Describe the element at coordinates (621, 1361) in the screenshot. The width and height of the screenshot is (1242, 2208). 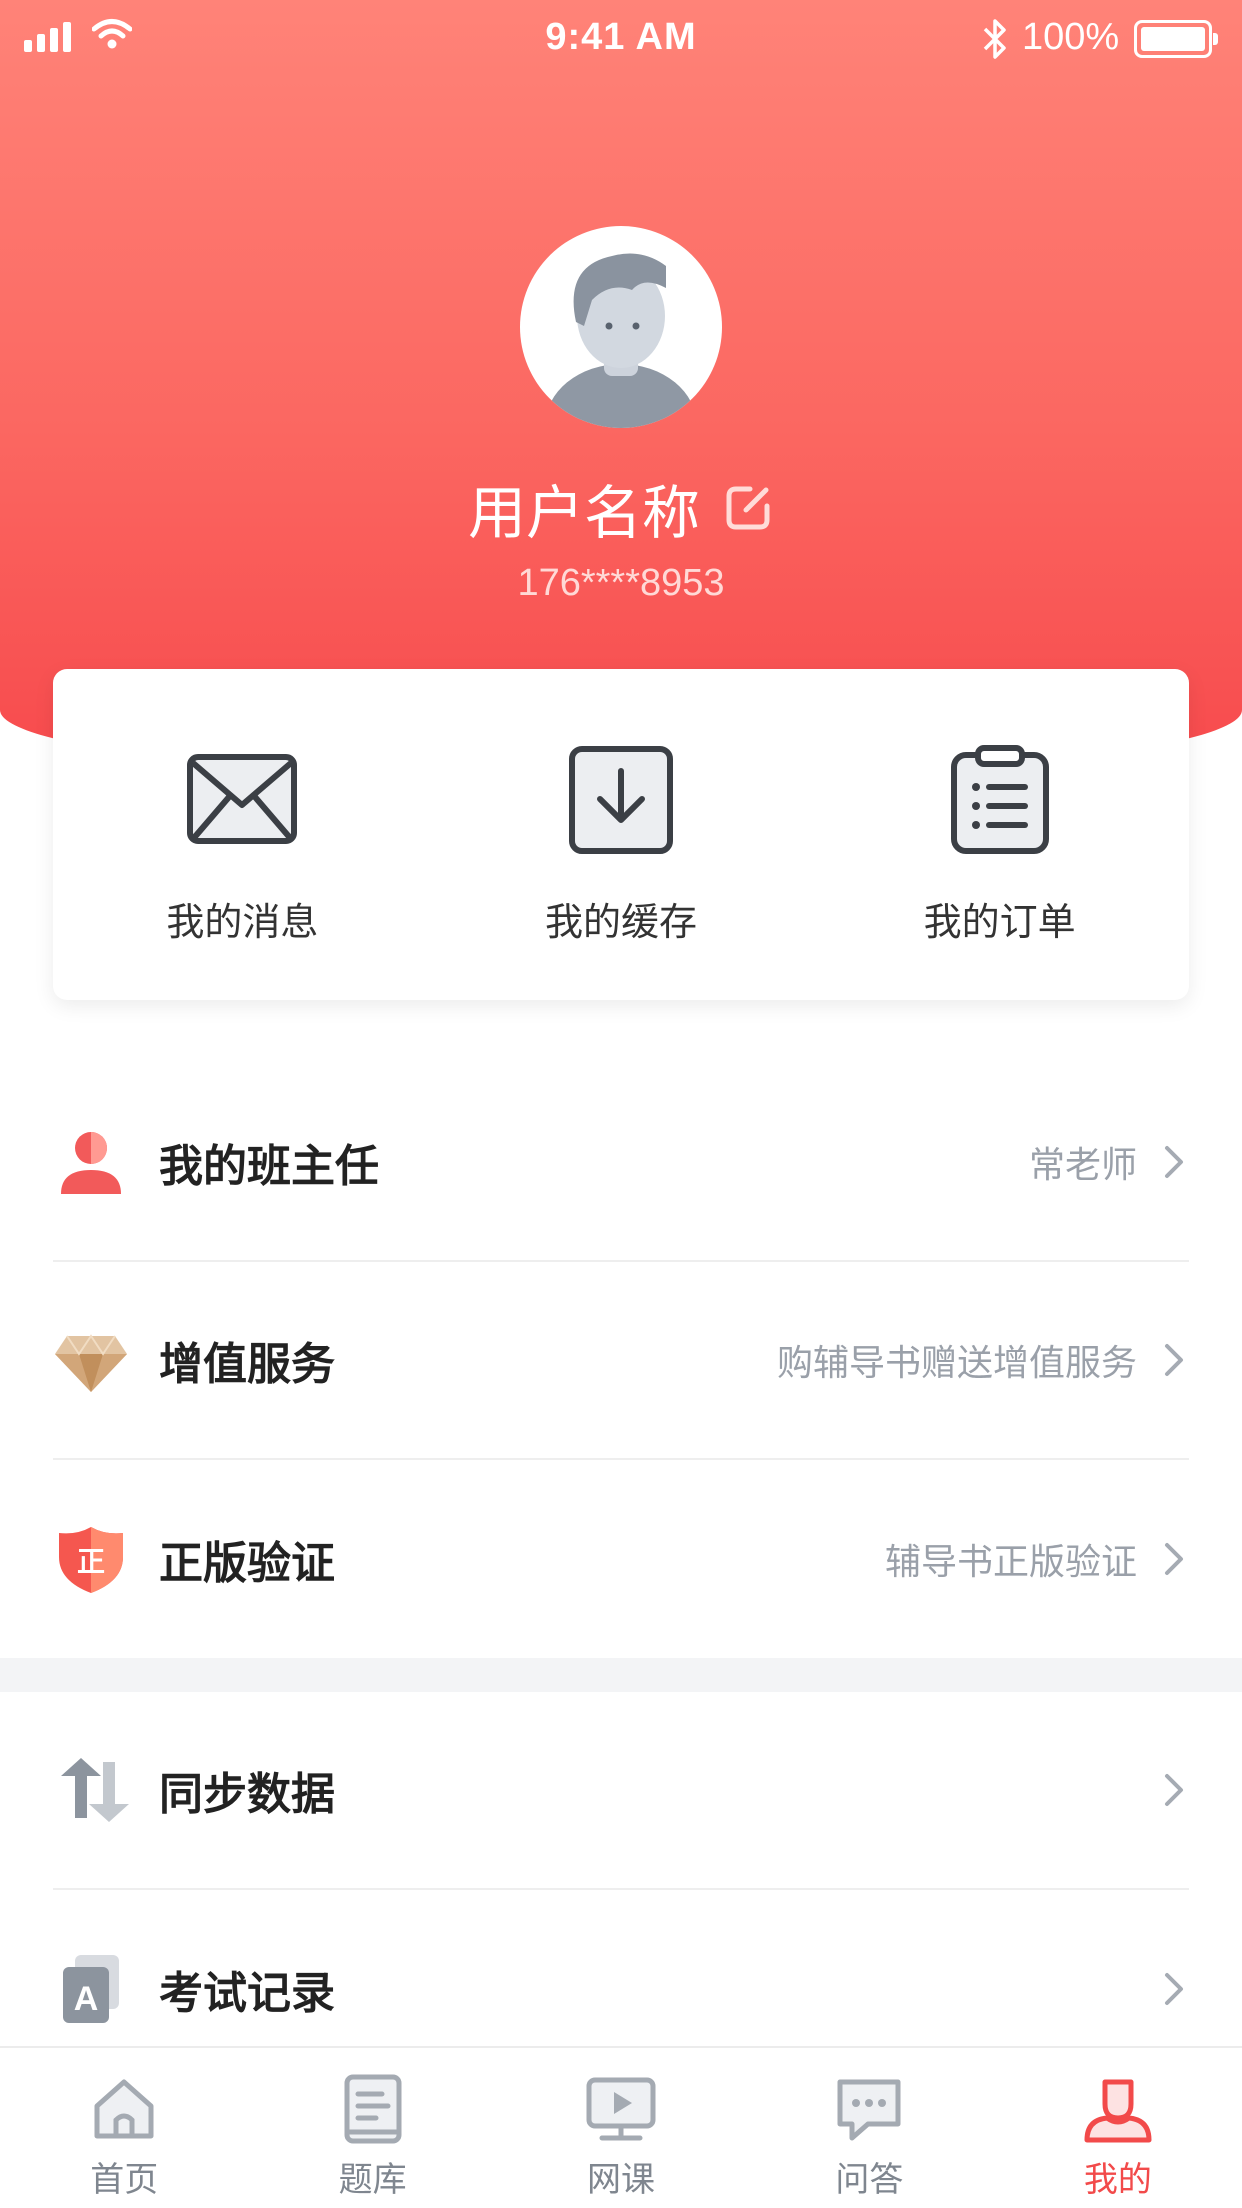
I see `menu-item-value-added-services: 增值服务 购辅导书赠送增值服务` at that location.